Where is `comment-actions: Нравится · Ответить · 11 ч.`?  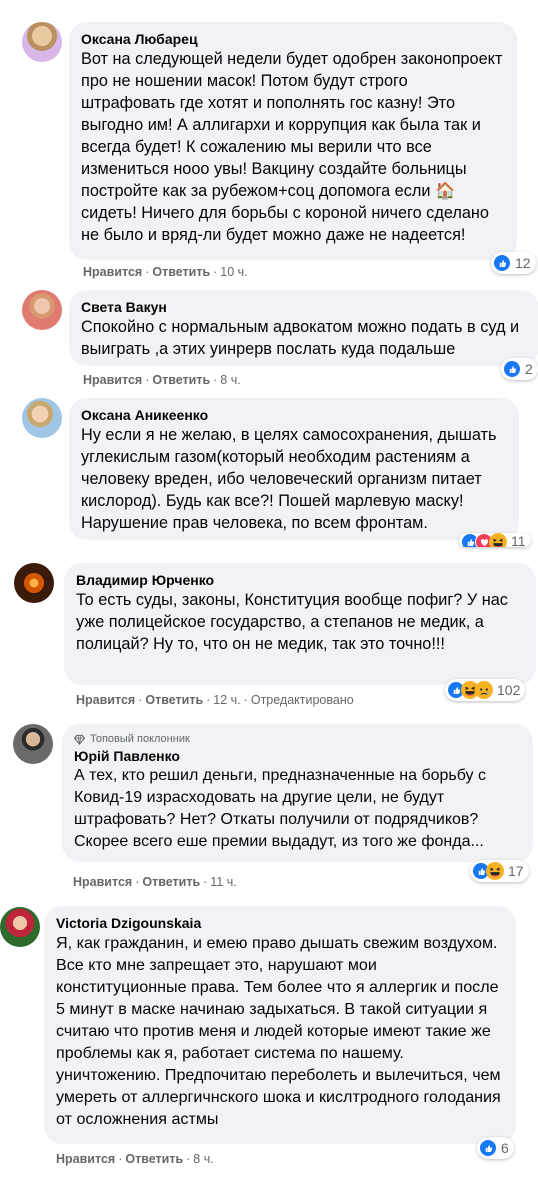 comment-actions: Нравится · Ответить · 11 ч. is located at coordinates (155, 882).